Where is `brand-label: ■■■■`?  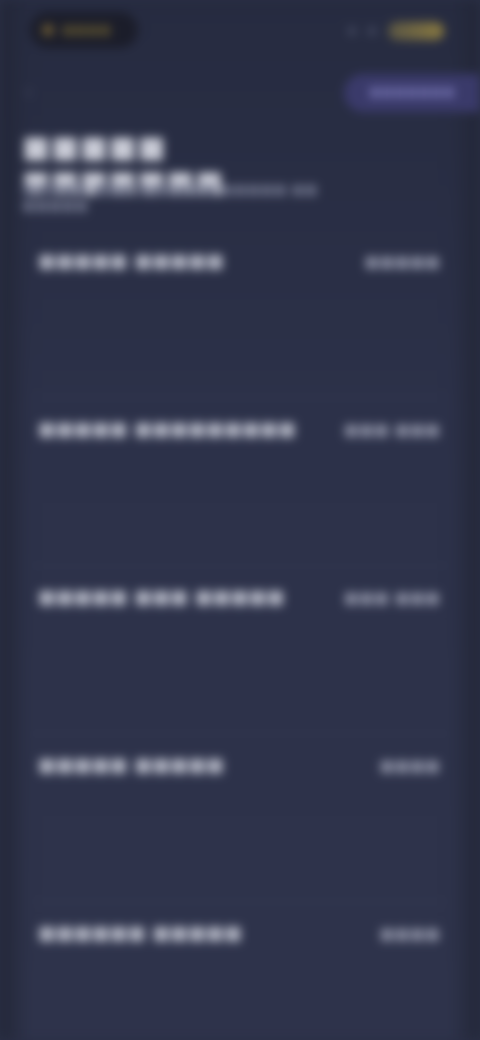
brand-label: ■■■■ is located at coordinates (87, 30).